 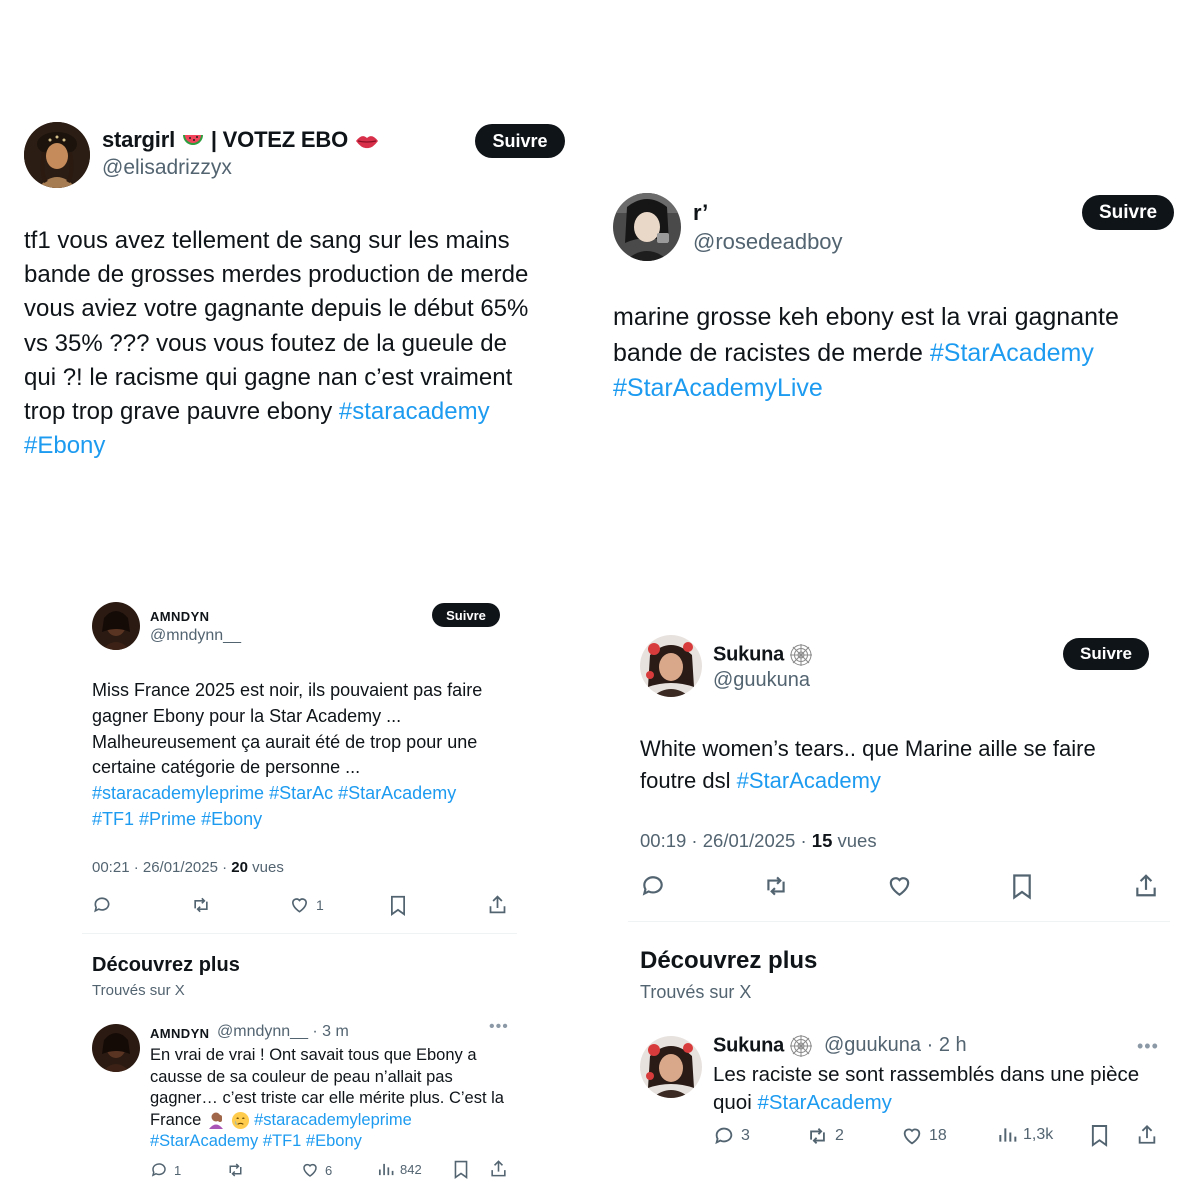 What do you see at coordinates (763, 1046) in the screenshot?
I see `reply-display-name: Sukuna` at bounding box center [763, 1046].